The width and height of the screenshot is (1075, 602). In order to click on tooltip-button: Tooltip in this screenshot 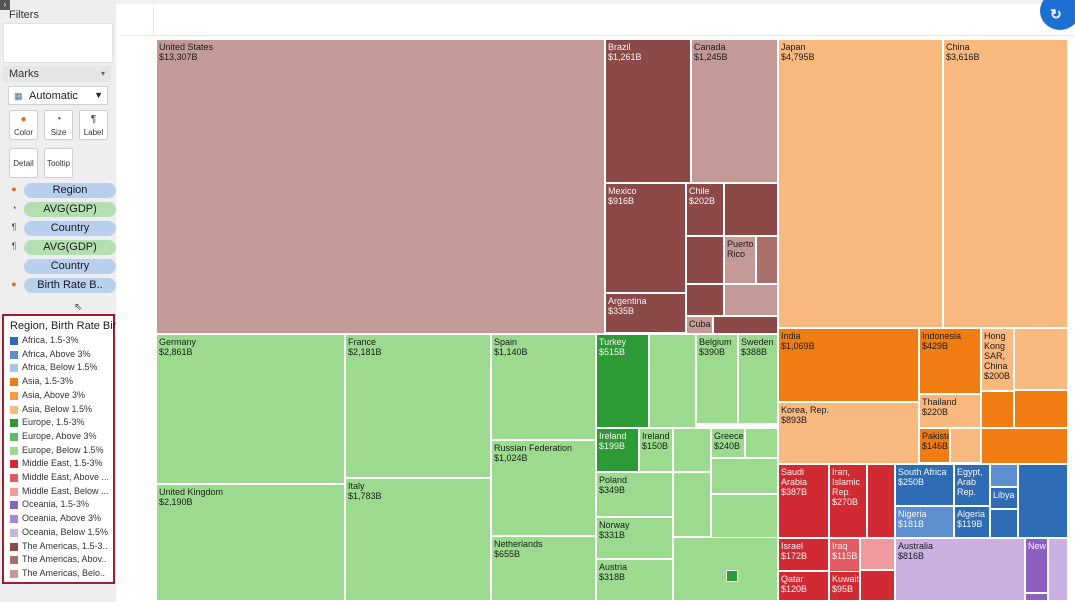, I will do `click(58, 163)`.